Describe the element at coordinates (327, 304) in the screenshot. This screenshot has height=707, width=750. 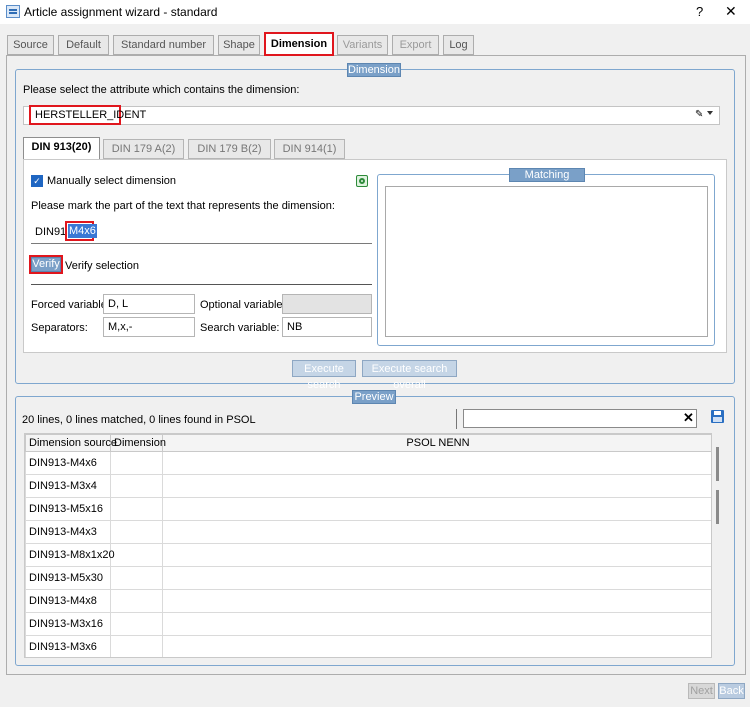
I see `optional-variables-field` at that location.